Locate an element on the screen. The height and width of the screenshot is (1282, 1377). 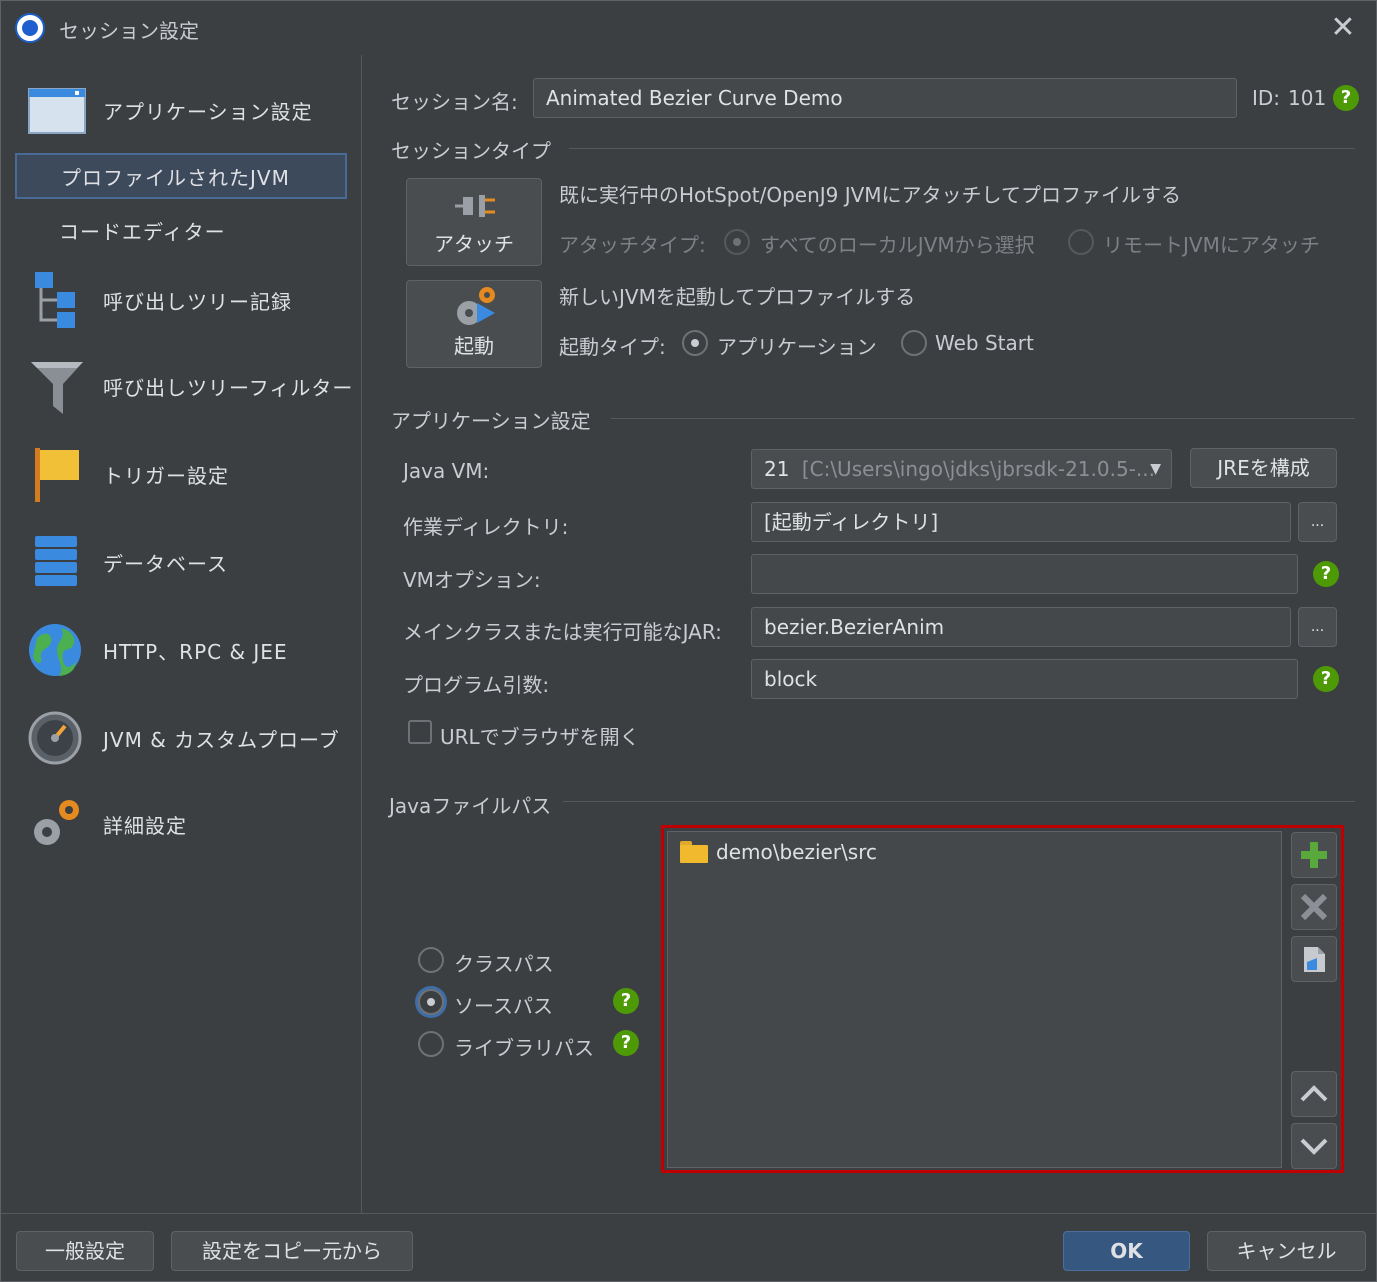
sourcepath-label: ソースパス is located at coordinates (503, 1006).